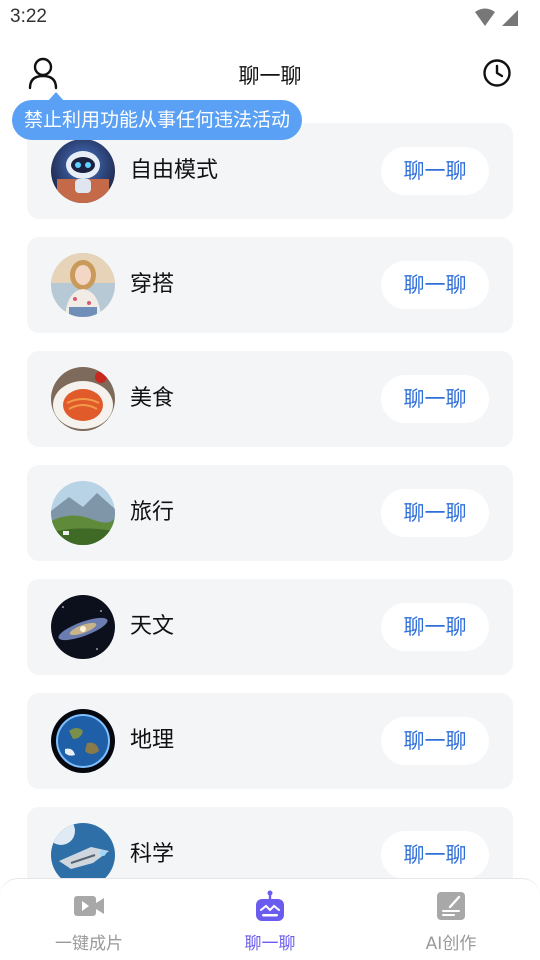  I want to click on video-icon, so click(89, 906).